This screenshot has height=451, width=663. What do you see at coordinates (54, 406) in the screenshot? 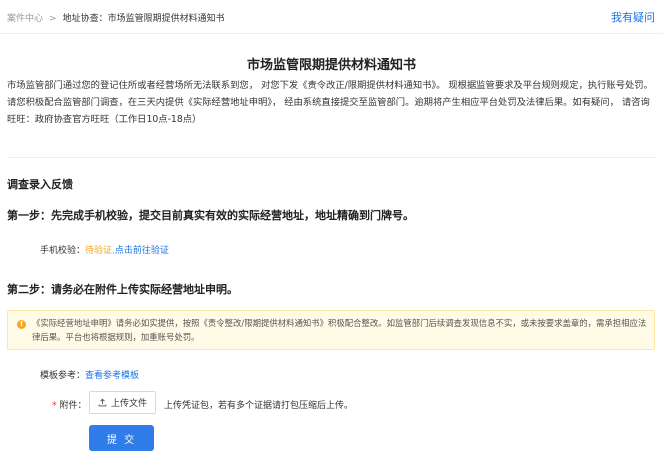
I see `required-mark: *` at bounding box center [54, 406].